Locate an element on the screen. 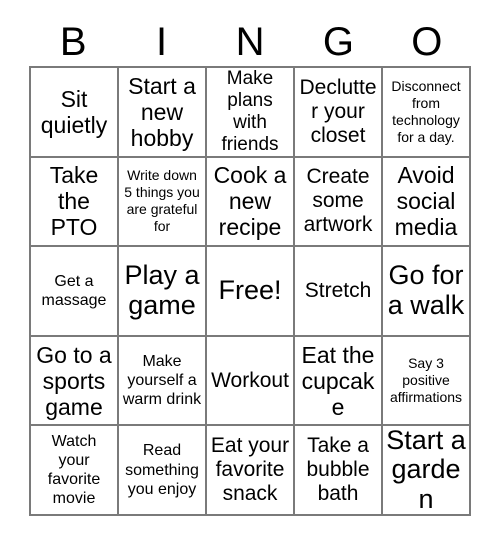  bingo-cell-label: Avoid social media is located at coordinates (426, 201).